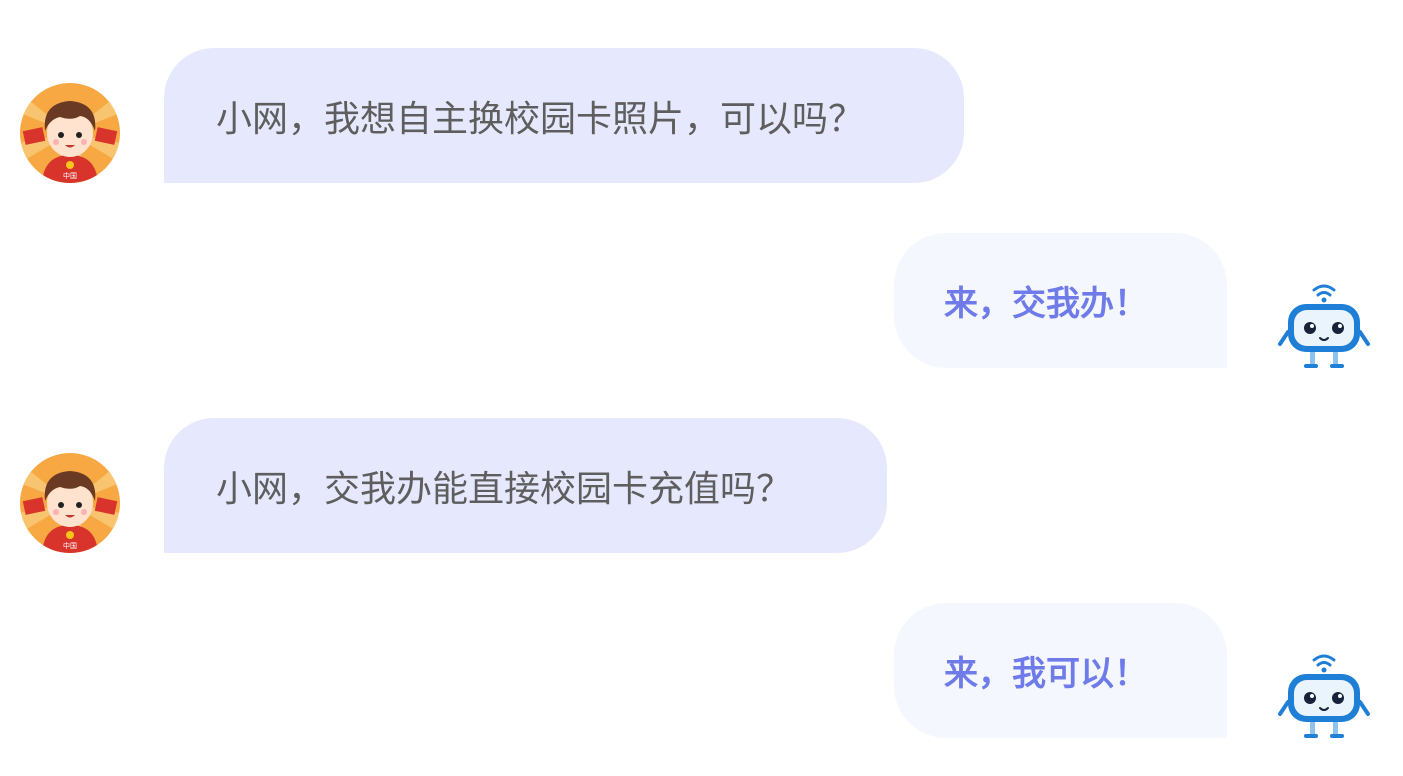 Image resolution: width=1403 pixels, height=776 pixels. I want to click on bot-message-text: 来，我可以！, so click(1046, 674).